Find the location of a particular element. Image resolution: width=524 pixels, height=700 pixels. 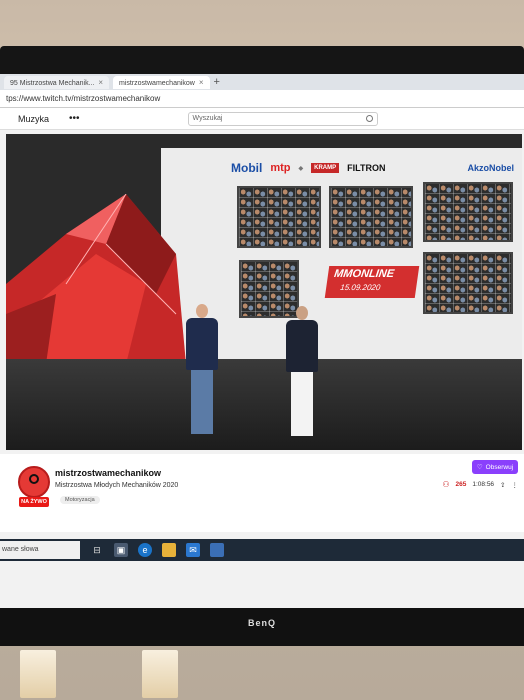

twitch-top-nav: Muzyka ••• Wyszukaj is located at coordinates (262, 119).